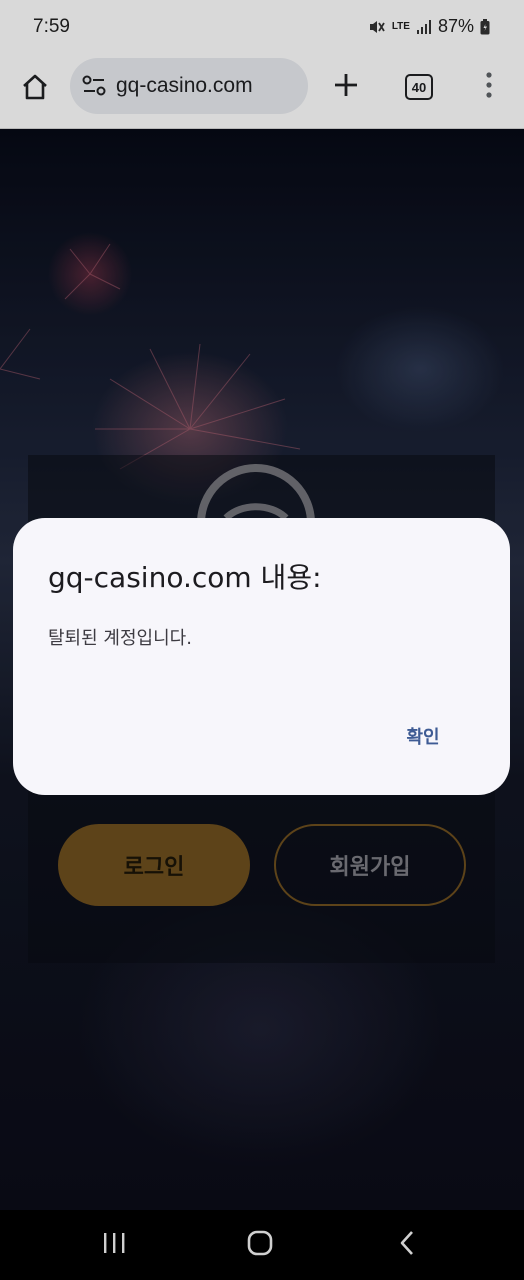 The image size is (524, 1280). Describe the element at coordinates (423, 736) in the screenshot. I see `ok-button: 확인` at that location.